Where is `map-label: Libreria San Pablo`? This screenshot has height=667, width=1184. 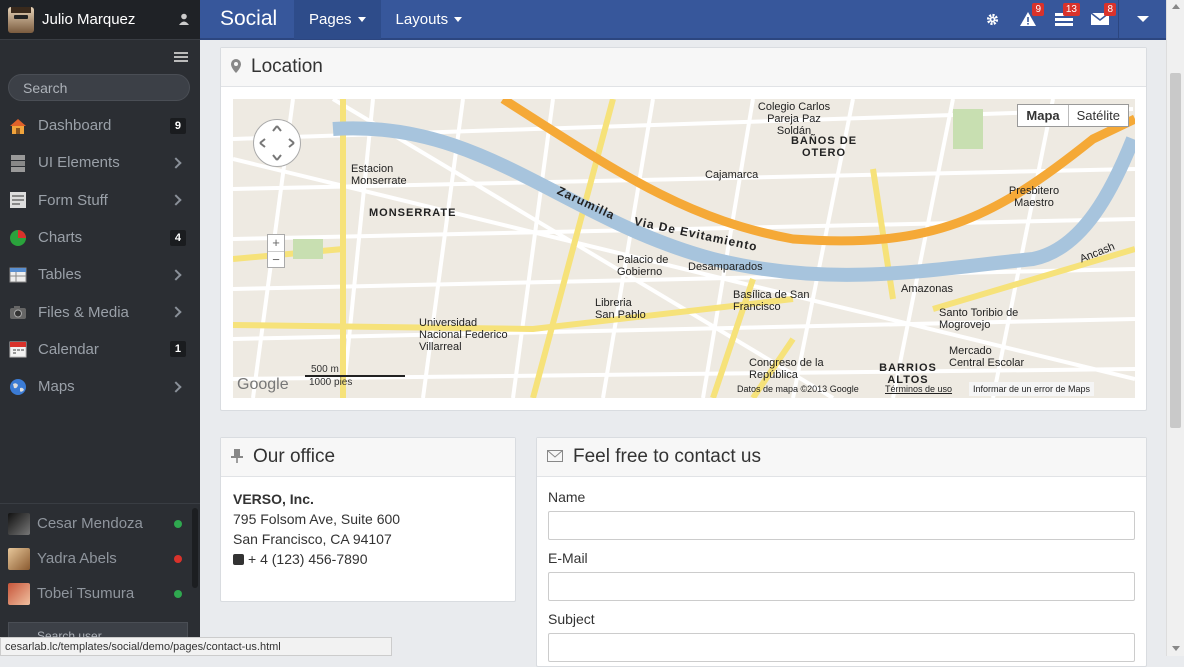
map-label: Libreria San Pablo is located at coordinates (620, 309).